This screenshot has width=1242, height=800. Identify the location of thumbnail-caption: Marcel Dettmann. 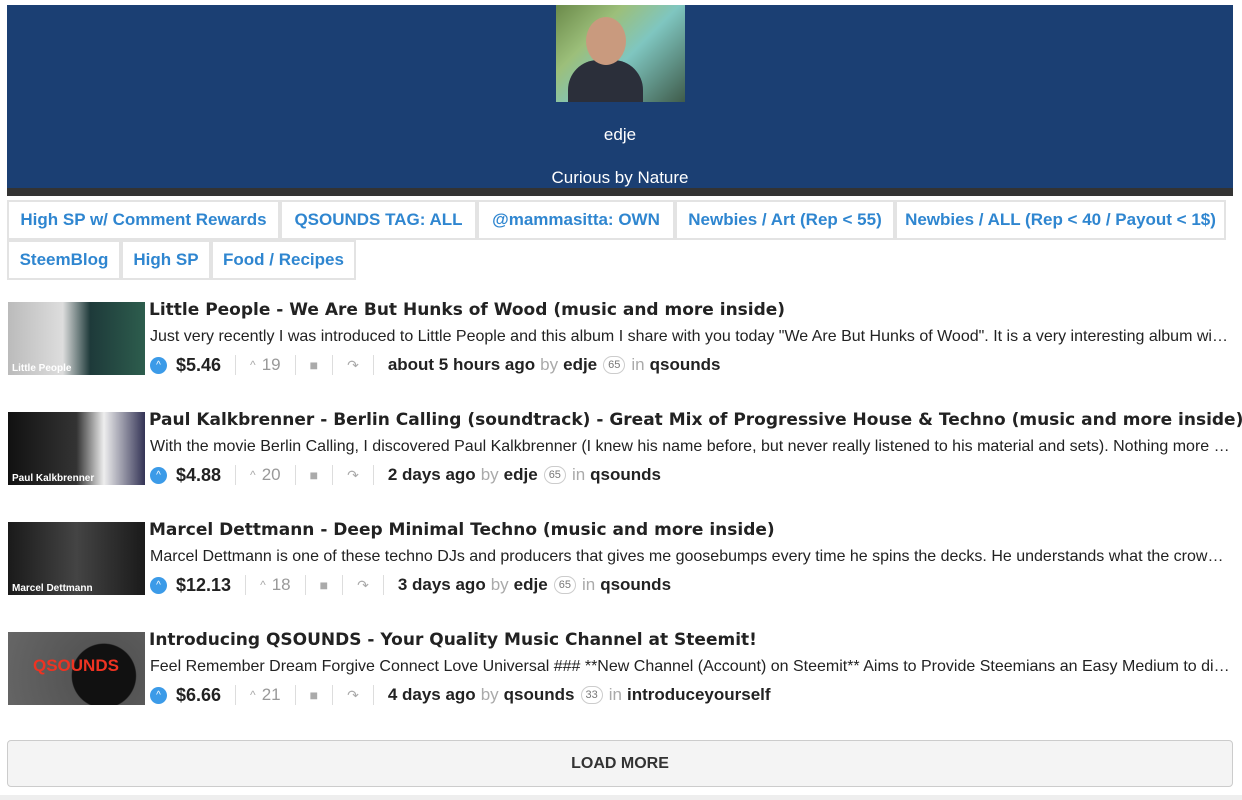
(52, 588).